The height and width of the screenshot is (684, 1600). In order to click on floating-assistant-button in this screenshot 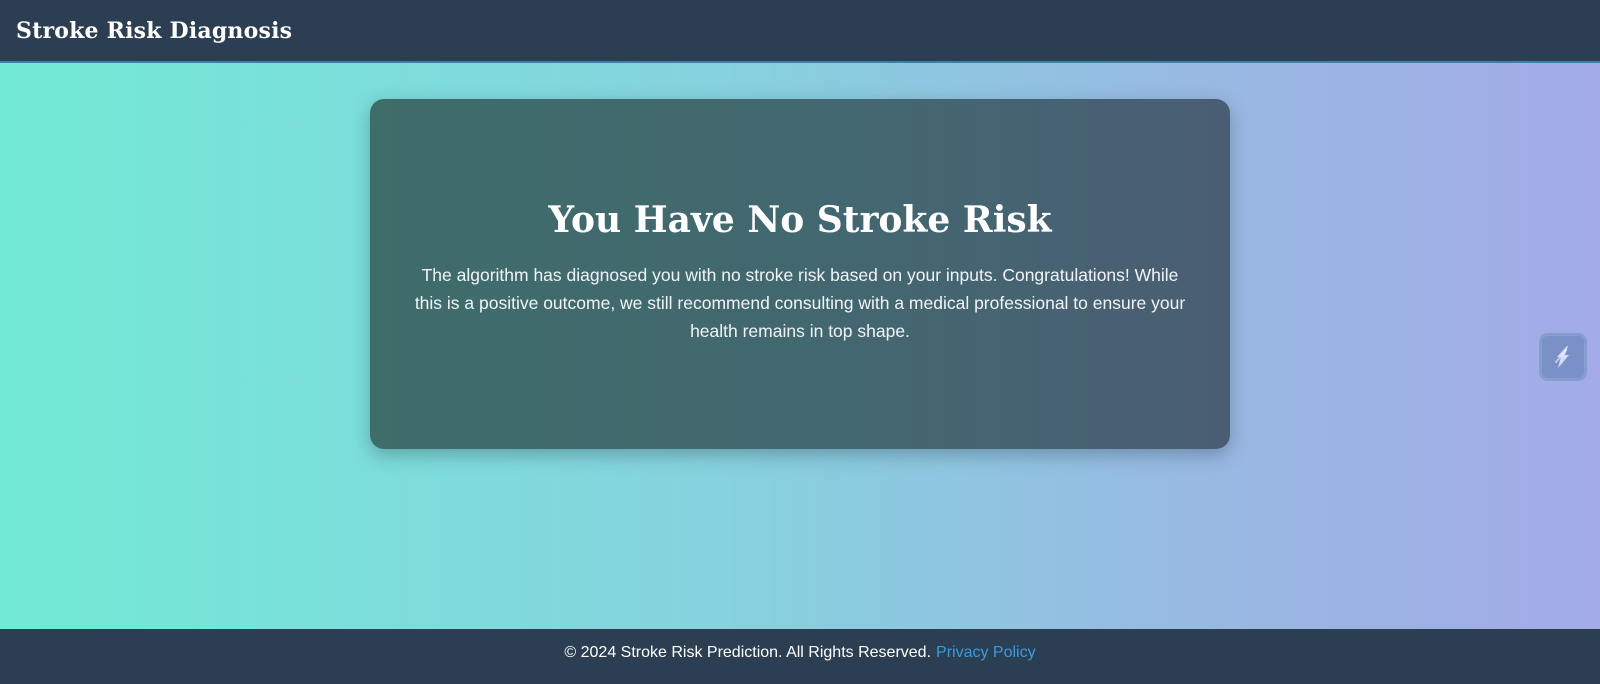, I will do `click(1563, 357)`.